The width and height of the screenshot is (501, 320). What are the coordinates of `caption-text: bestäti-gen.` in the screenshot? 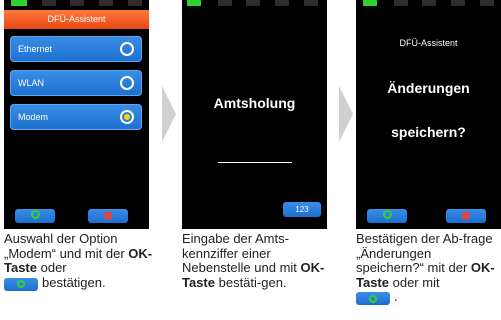 It's located at (251, 282).